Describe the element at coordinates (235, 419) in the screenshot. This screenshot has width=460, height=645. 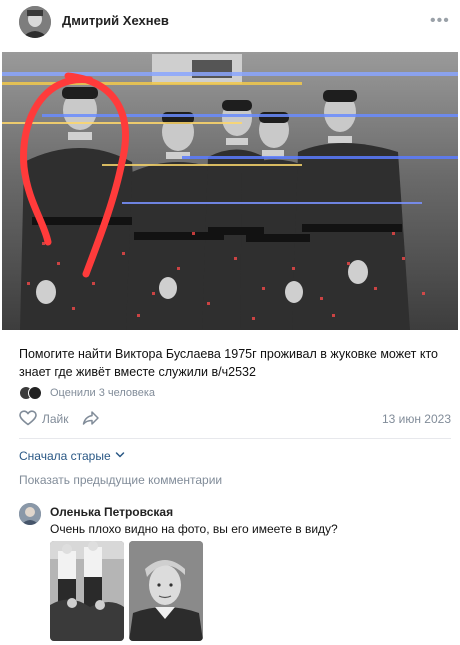
I see `post-actions: Лайк 13 июн 2023` at that location.